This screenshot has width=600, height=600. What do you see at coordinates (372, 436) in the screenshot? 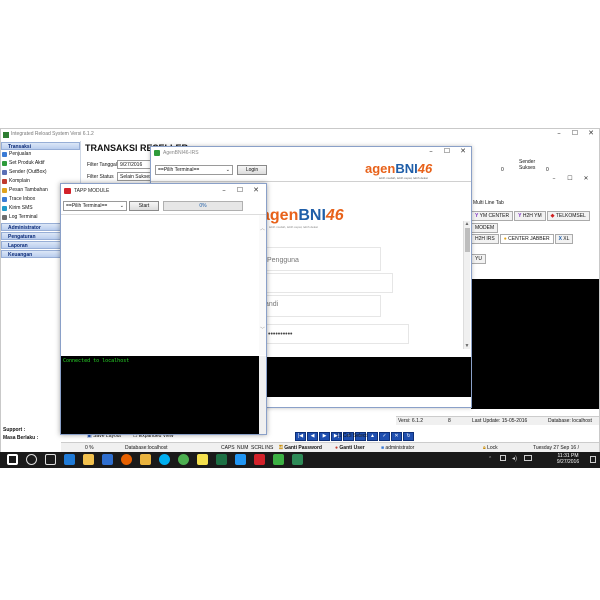
I see `nav-edit-icon: ▲` at bounding box center [372, 436].